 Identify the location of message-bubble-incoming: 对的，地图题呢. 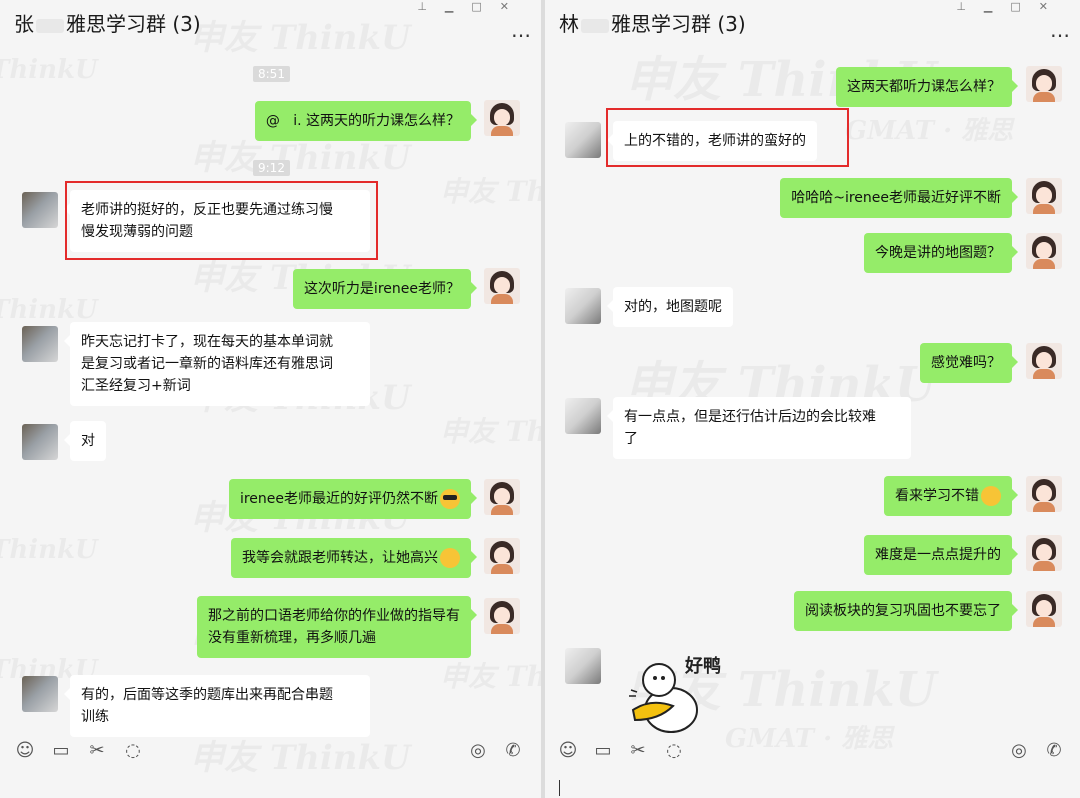
(670, 307).